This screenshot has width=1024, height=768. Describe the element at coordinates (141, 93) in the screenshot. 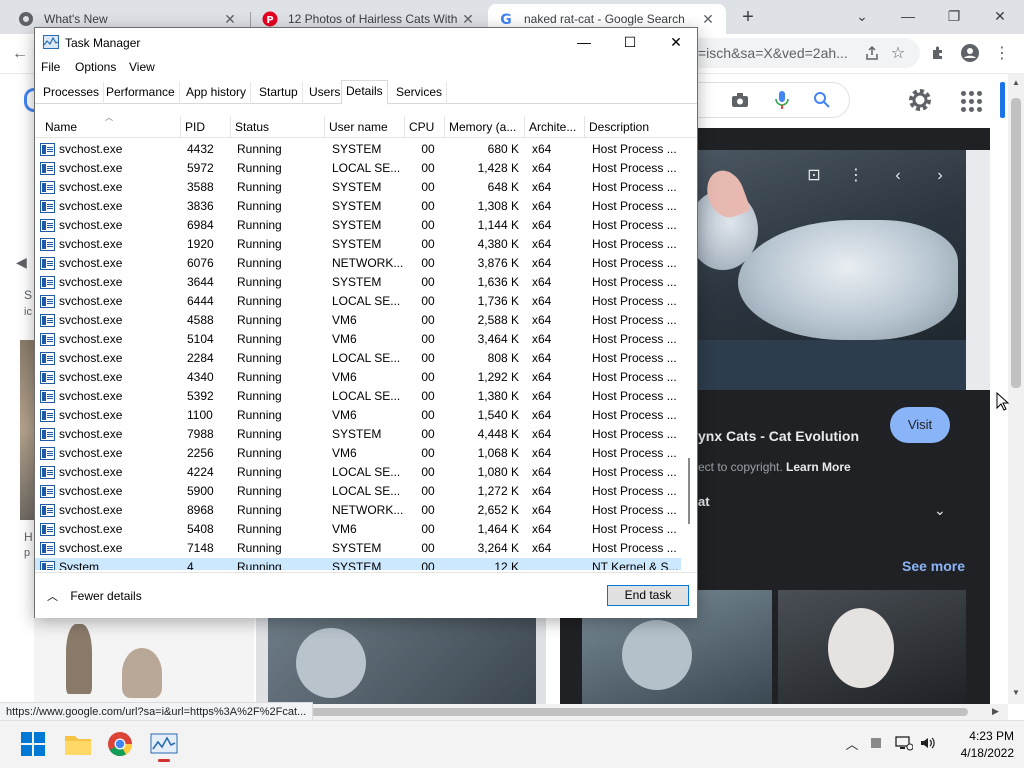

I see `tab-performance: Performance` at that location.